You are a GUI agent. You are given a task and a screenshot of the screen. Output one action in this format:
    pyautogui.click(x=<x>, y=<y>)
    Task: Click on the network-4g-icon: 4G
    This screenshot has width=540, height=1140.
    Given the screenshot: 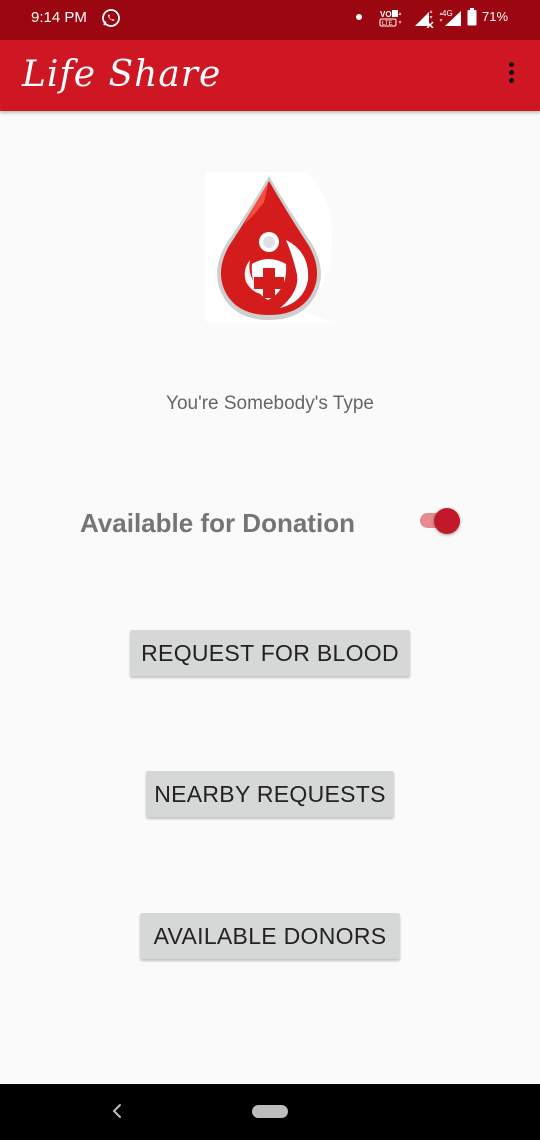 What is the action you would take?
    pyautogui.click(x=450, y=17)
    